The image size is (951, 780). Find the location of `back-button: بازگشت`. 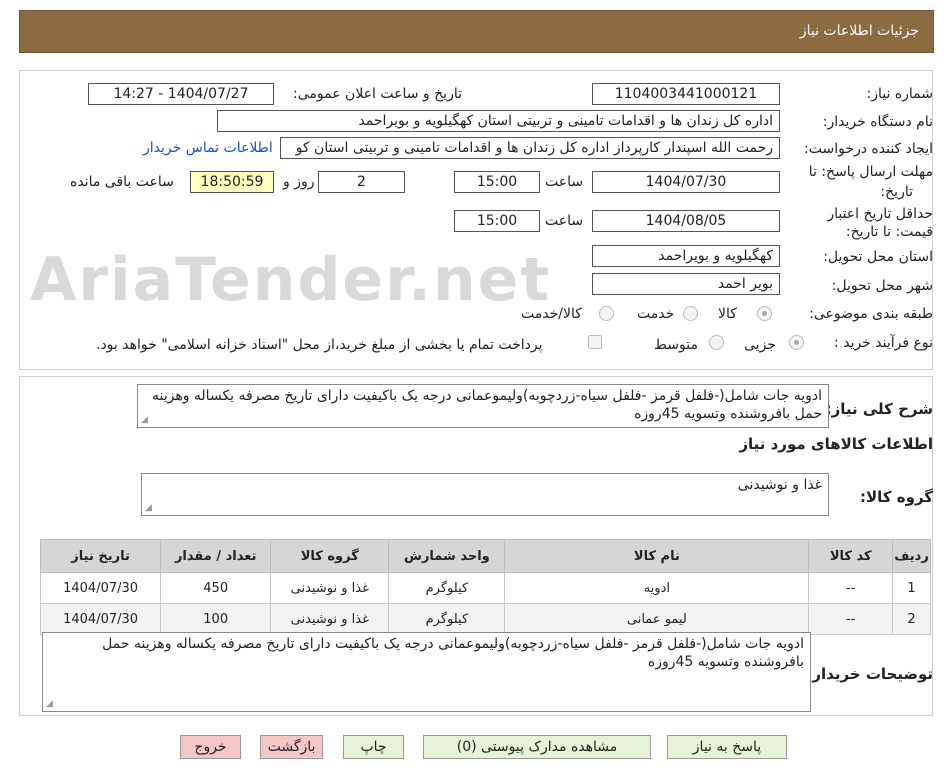

back-button: بازگشت is located at coordinates (291, 747).